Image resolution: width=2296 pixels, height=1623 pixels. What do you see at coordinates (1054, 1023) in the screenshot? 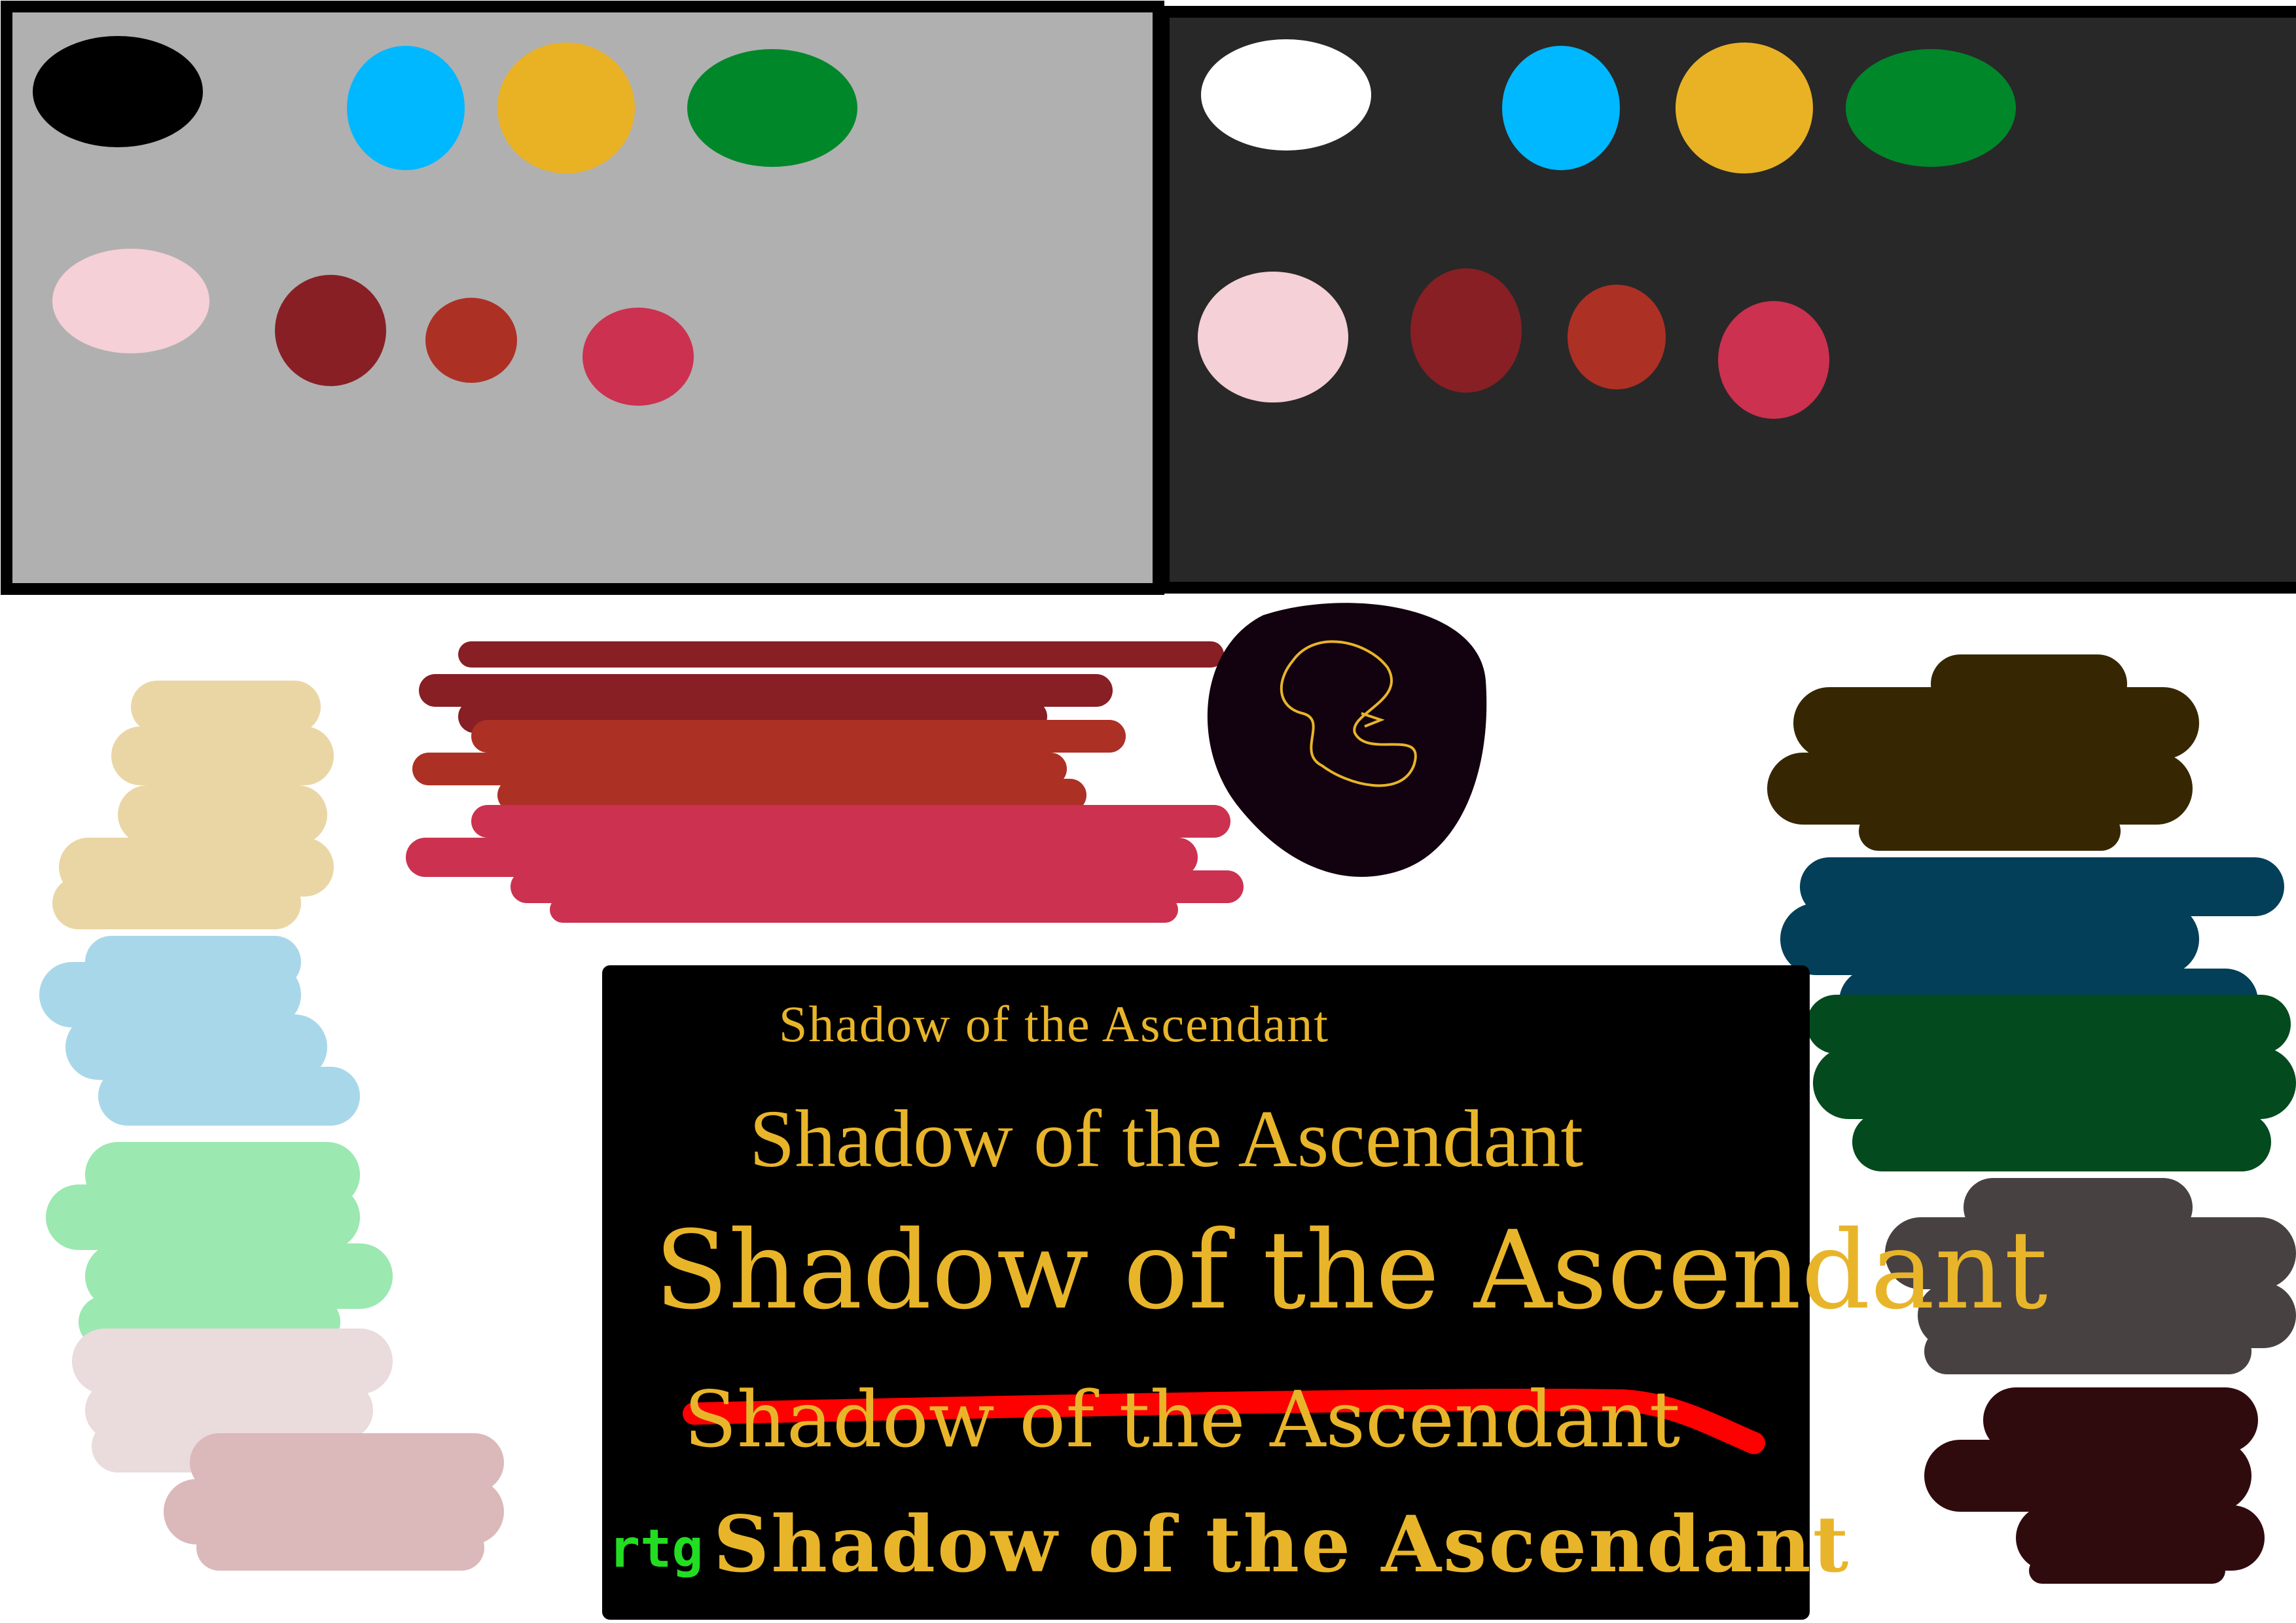
I see `font-sample-1: Shadow of the Ascendant` at bounding box center [1054, 1023].